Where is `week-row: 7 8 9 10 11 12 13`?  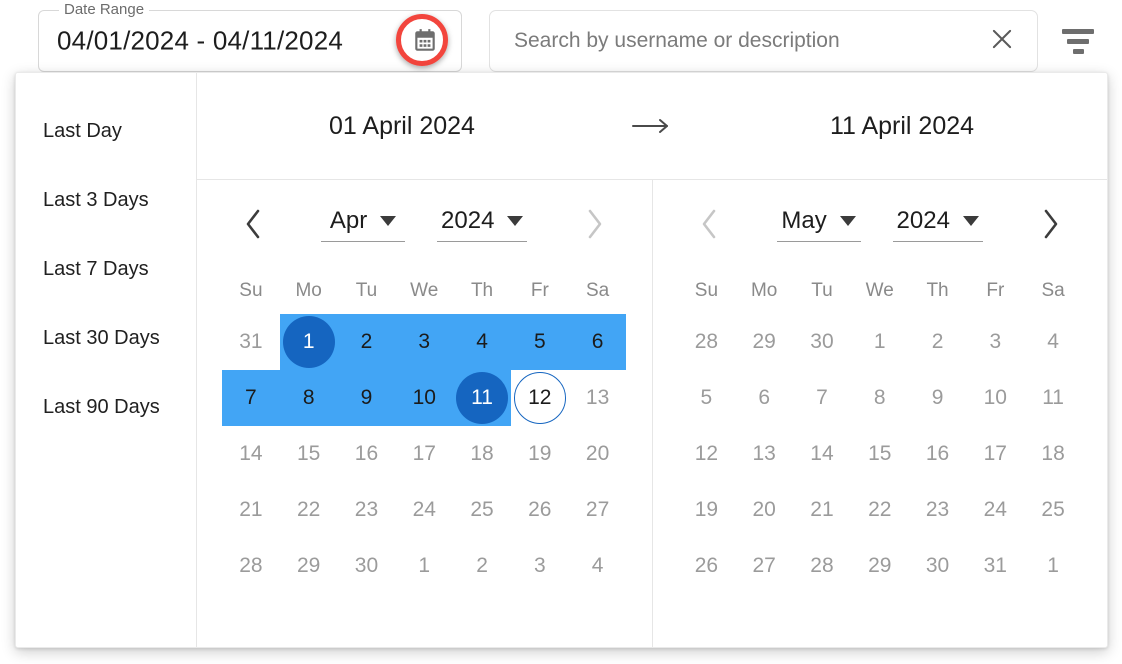
week-row: 7 8 9 10 11 12 13 is located at coordinates (424, 398).